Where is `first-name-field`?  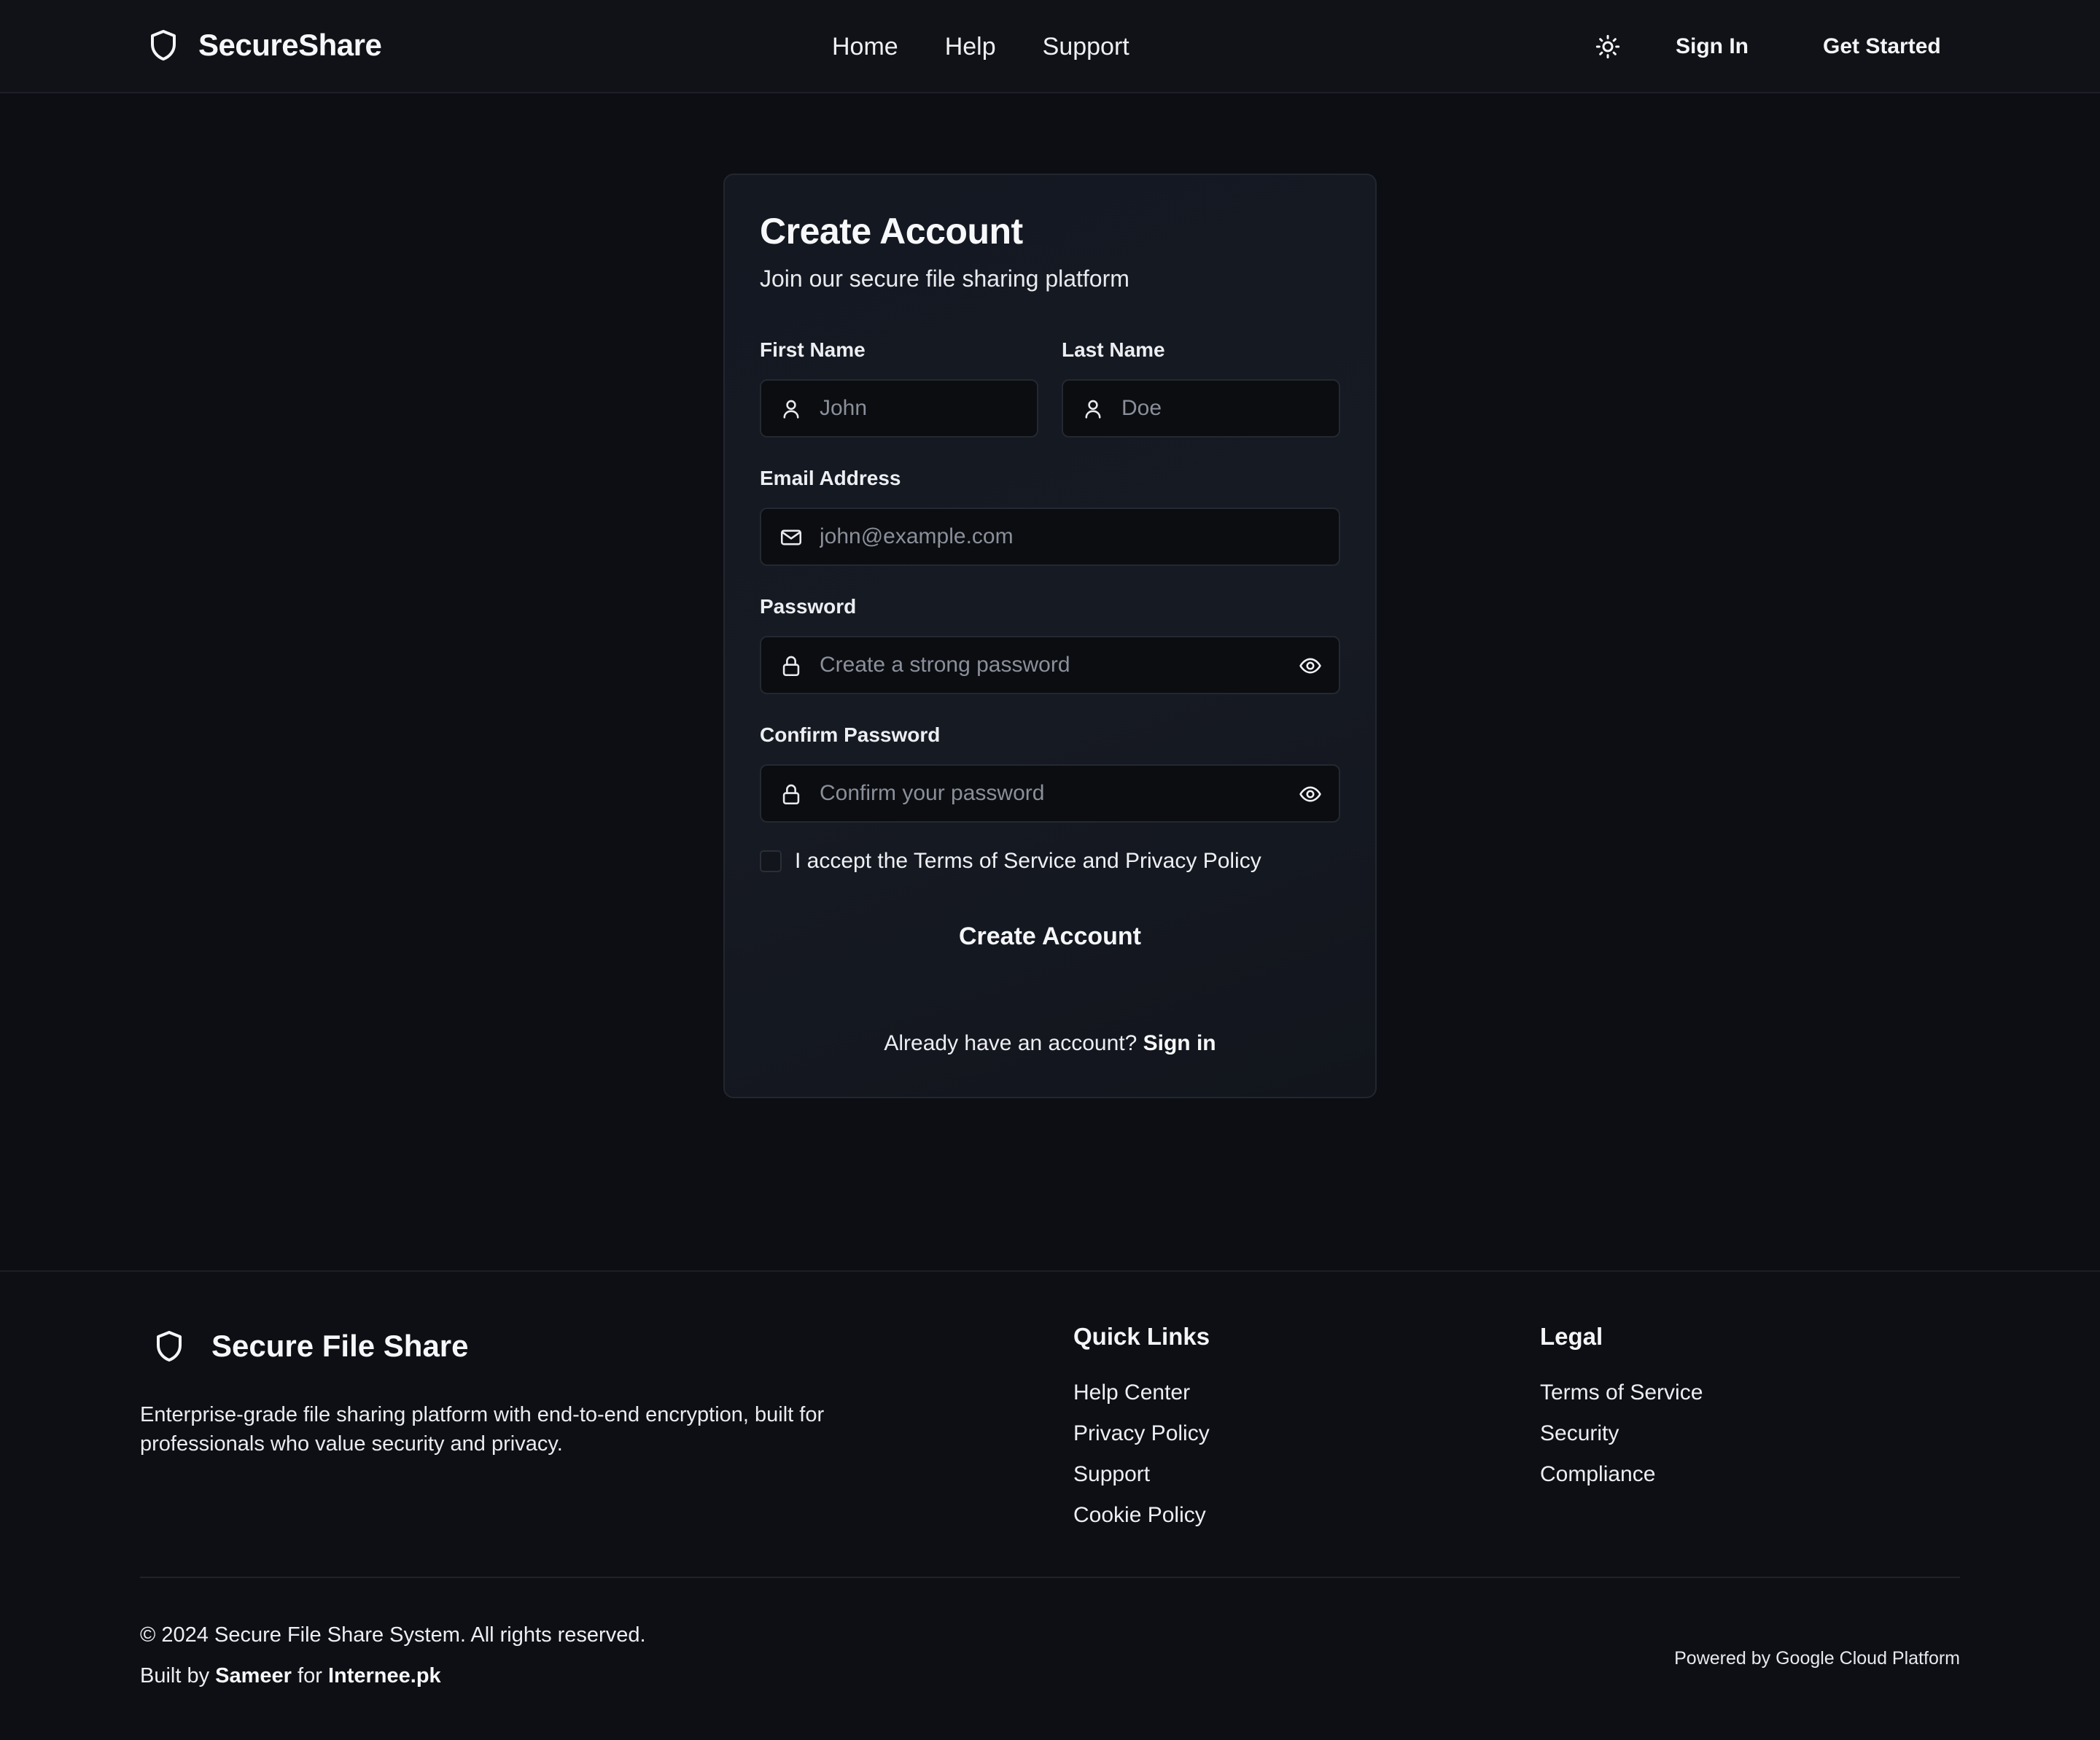 first-name-field is located at coordinates (899, 408).